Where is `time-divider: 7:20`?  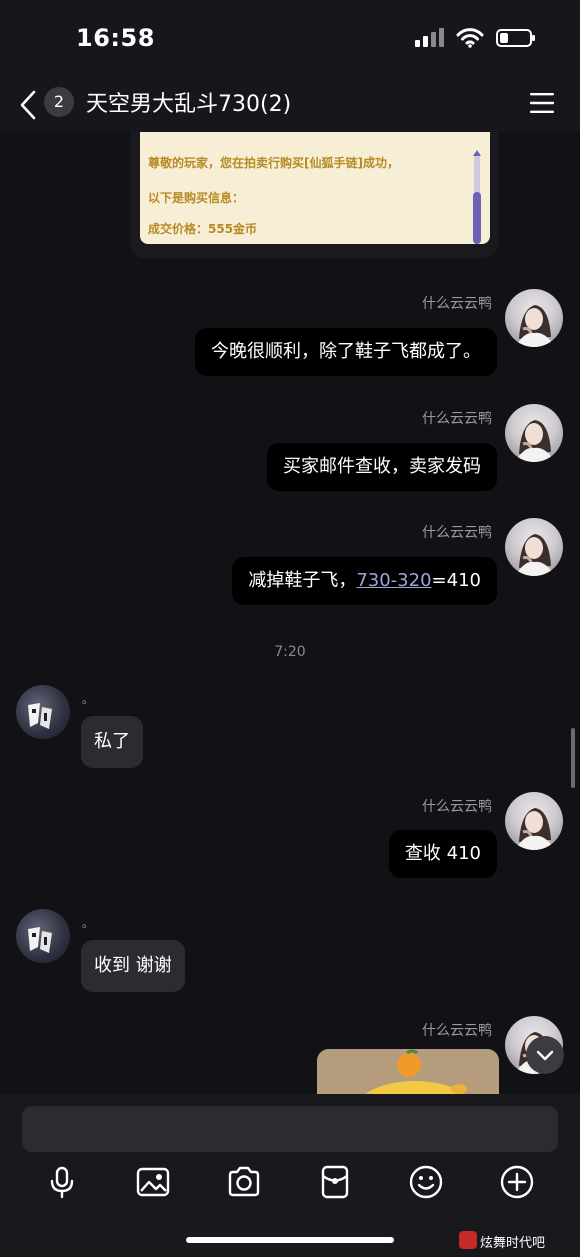 time-divider: 7:20 is located at coordinates (290, 652).